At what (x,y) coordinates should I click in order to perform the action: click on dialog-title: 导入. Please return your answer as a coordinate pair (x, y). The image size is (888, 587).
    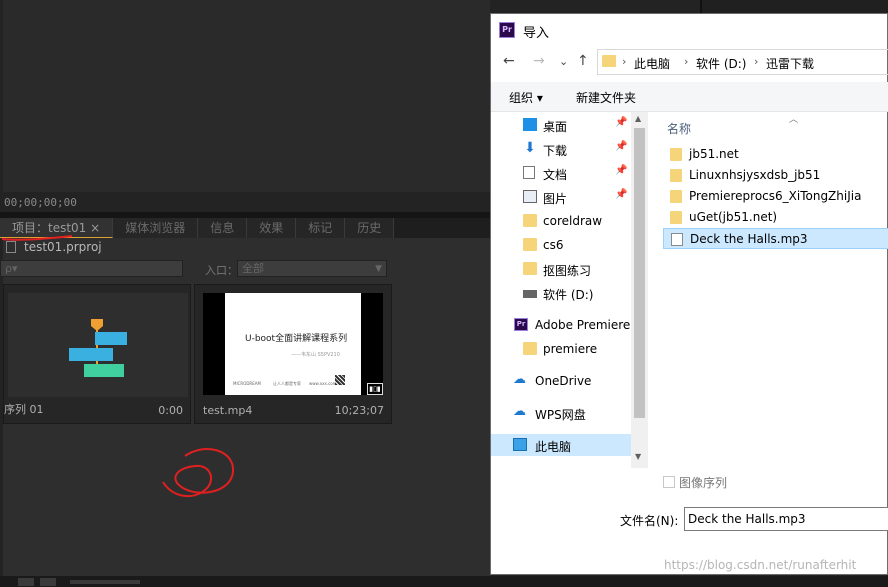
    Looking at the image, I should click on (536, 33).